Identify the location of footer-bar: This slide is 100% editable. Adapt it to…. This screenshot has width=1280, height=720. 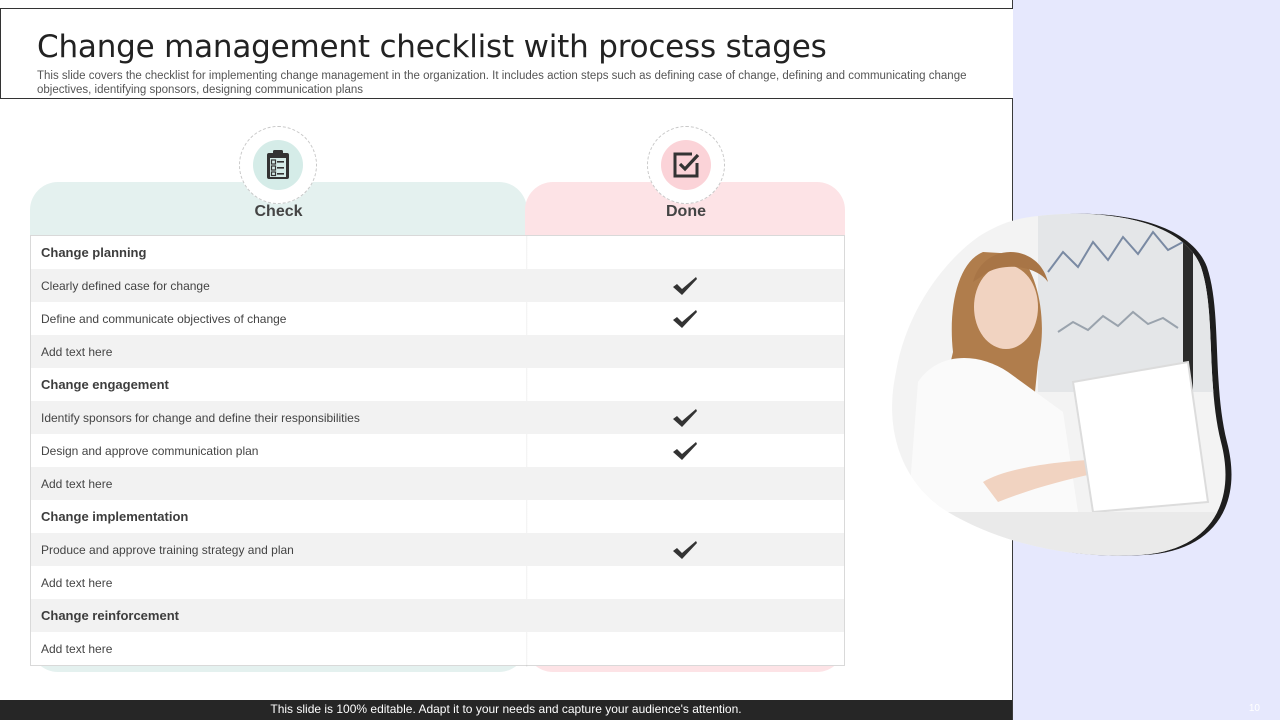
(506, 710).